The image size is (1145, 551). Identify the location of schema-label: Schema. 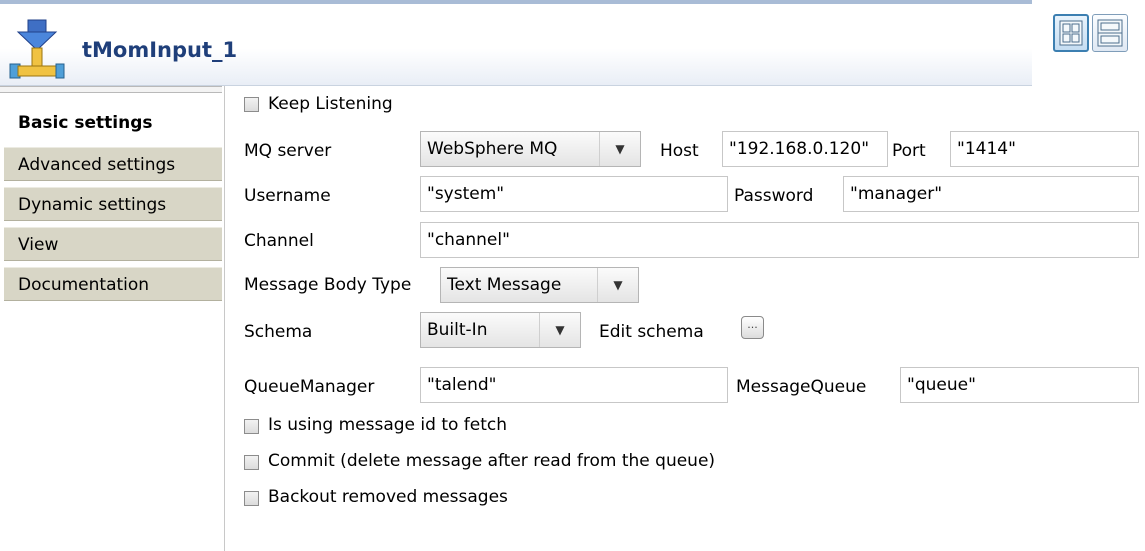
(278, 332).